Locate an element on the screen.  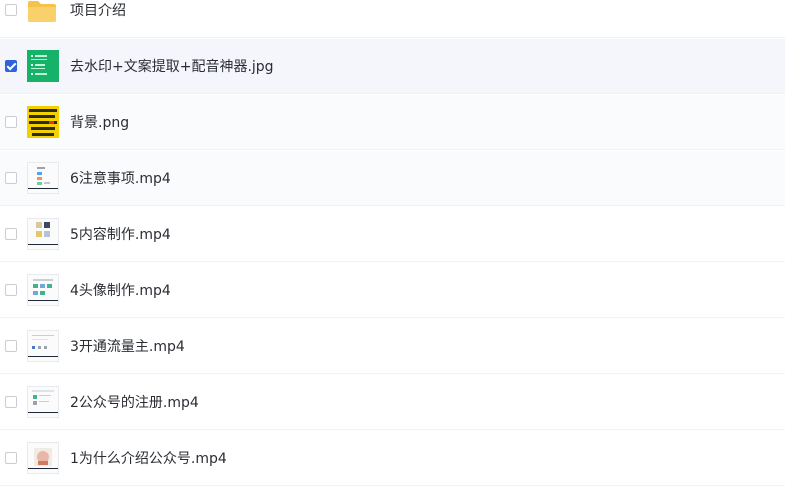
file-row: 1为什么介绍公众号.mp4 is located at coordinates (392, 458).